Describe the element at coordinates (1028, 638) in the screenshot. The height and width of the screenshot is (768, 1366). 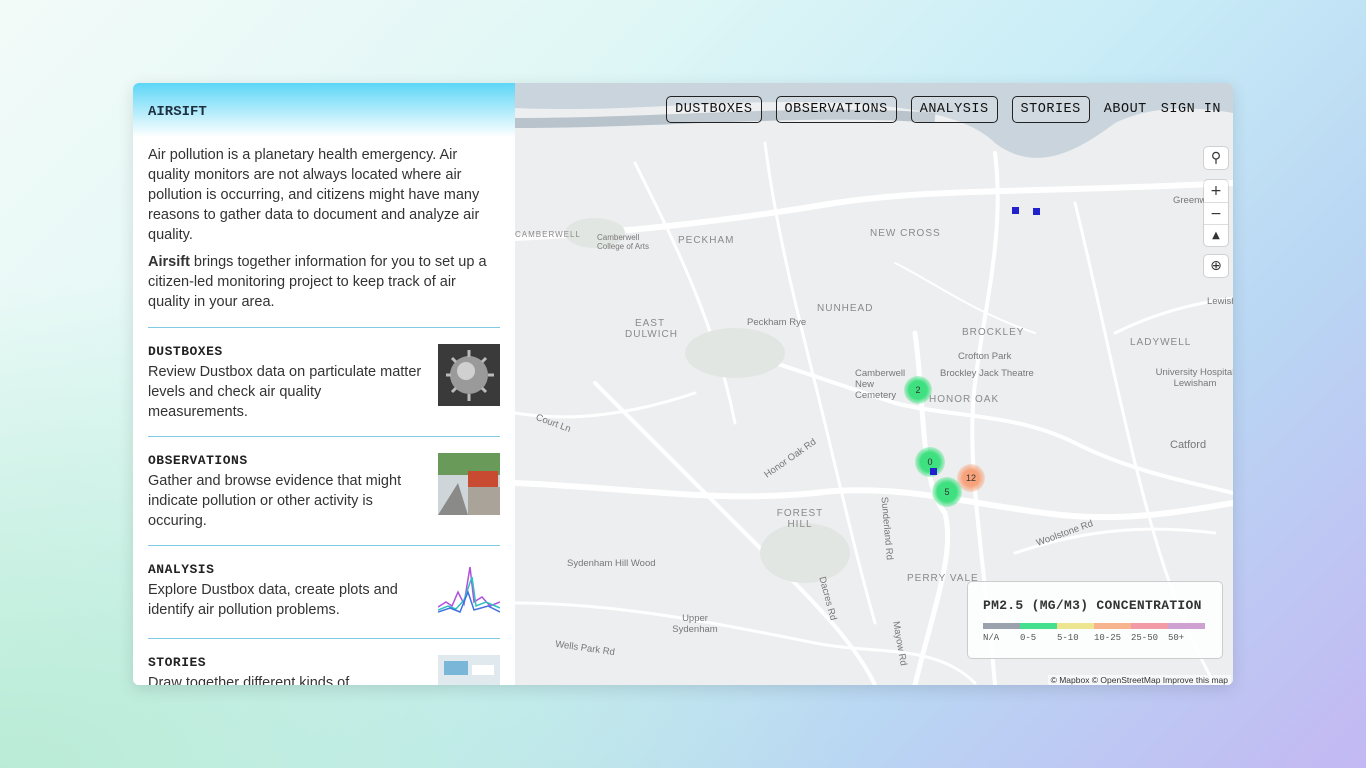
I see `legend-tick: 0-5` at that location.